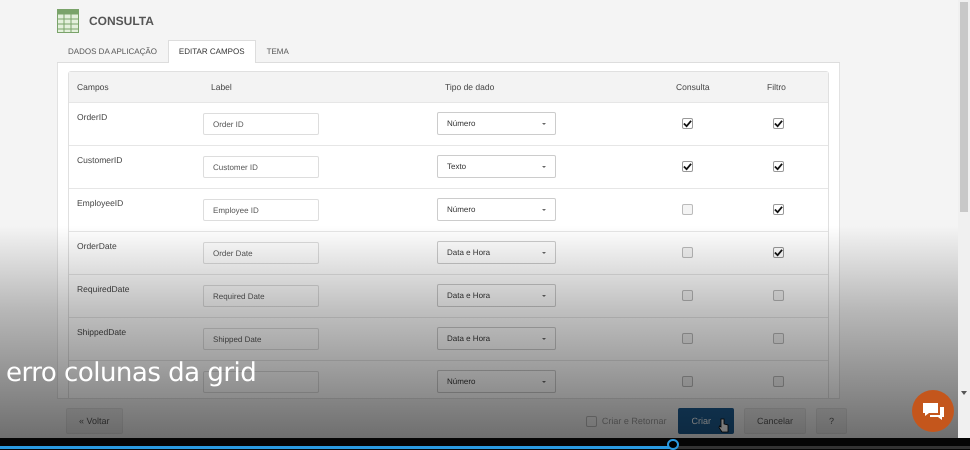 The width and height of the screenshot is (970, 450). What do you see at coordinates (964, 219) in the screenshot?
I see `scrollbar` at bounding box center [964, 219].